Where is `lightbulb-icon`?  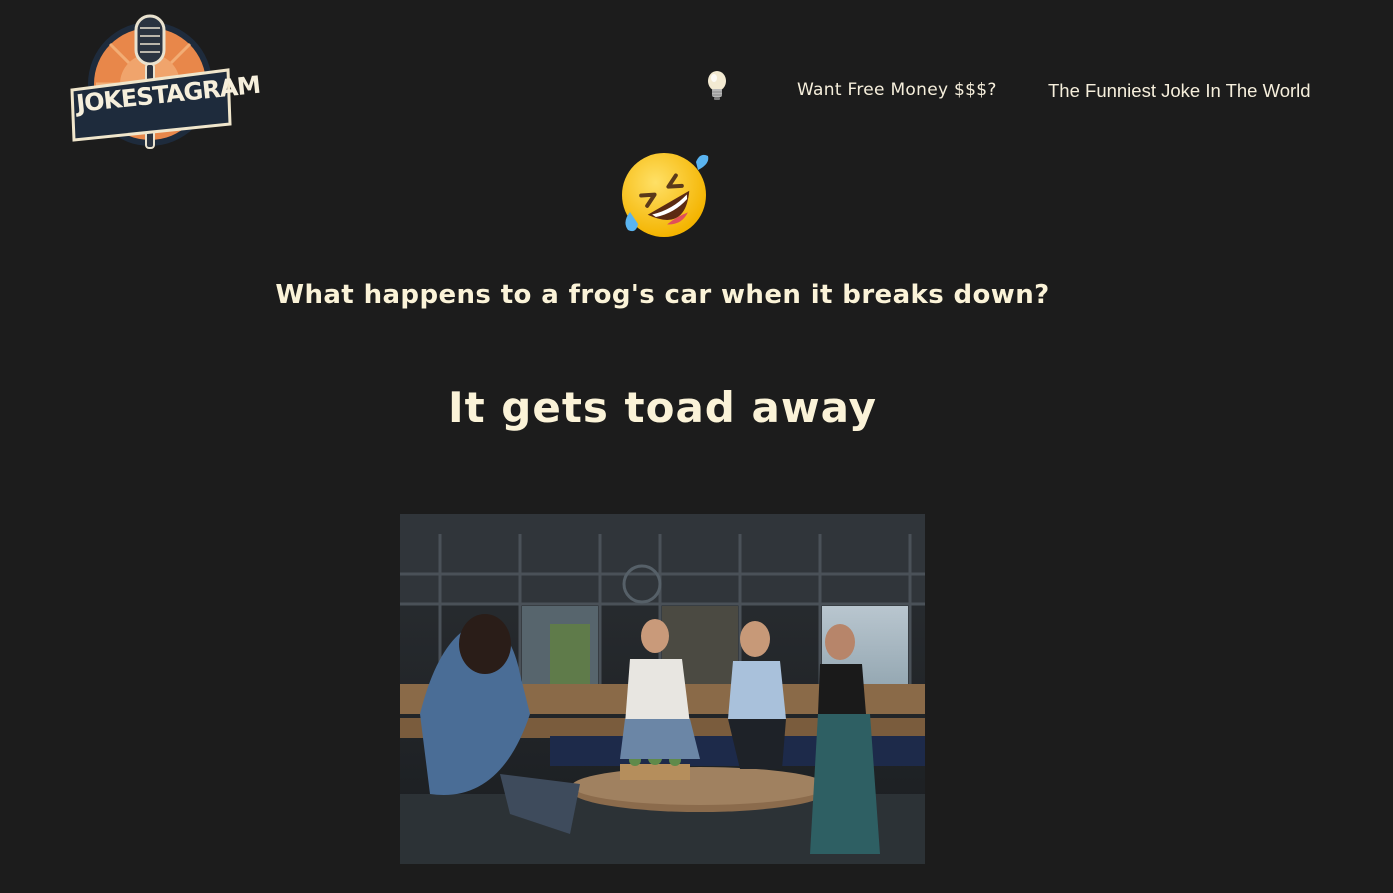
lightbulb-icon is located at coordinates (717, 86).